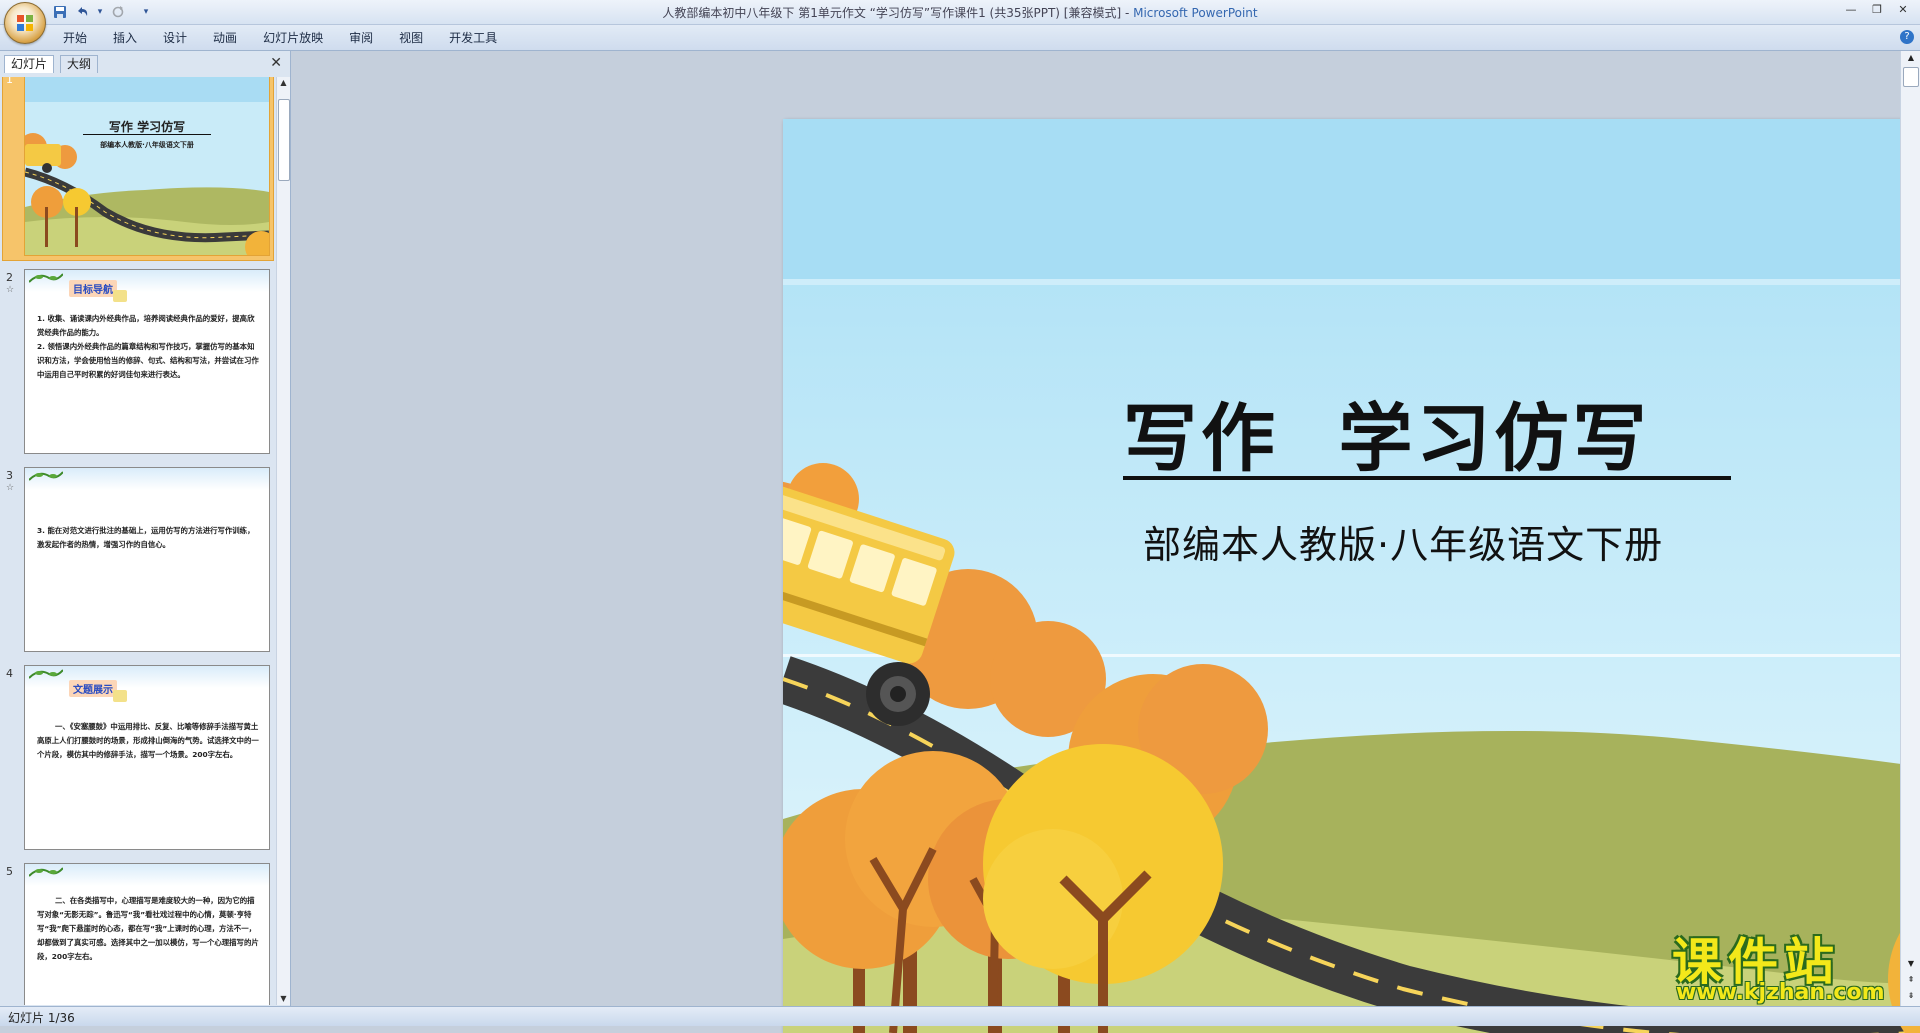  What do you see at coordinates (98, 291) in the screenshot?
I see `thumbnail-tag: 目标导航` at bounding box center [98, 291].